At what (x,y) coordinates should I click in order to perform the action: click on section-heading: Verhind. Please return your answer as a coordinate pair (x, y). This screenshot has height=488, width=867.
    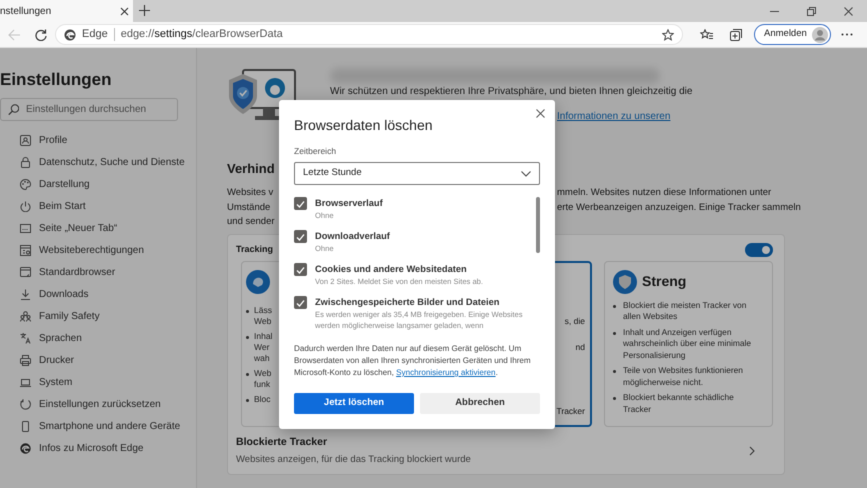
    Looking at the image, I should click on (251, 169).